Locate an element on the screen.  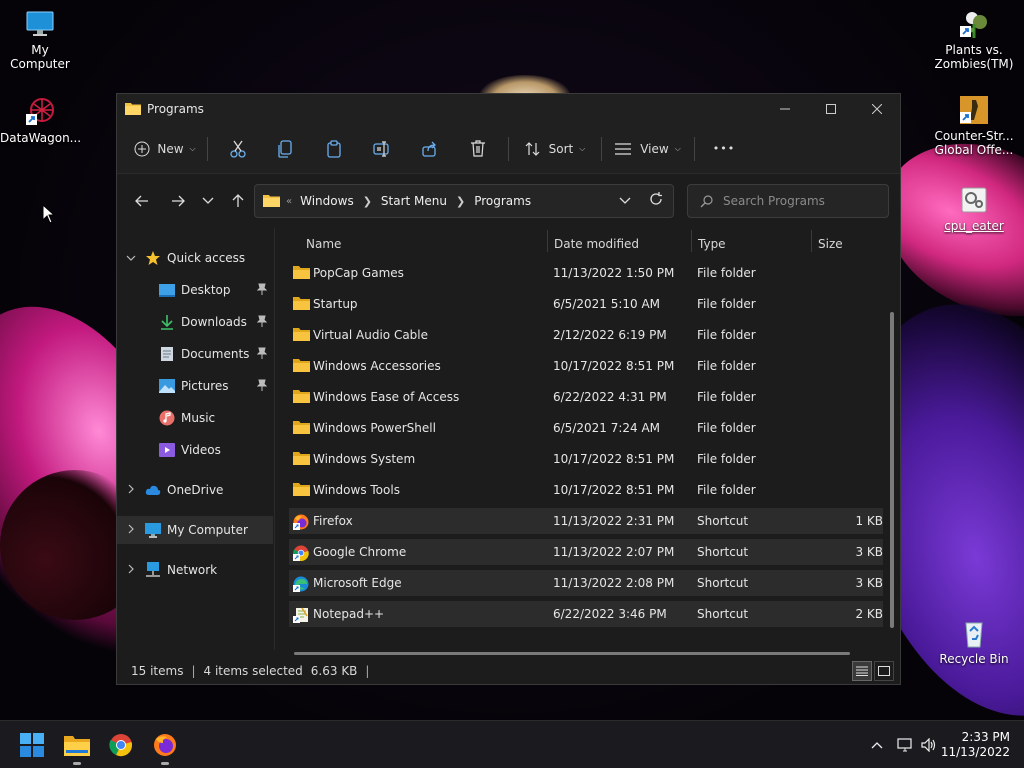
file-date: 11/13/2022 2:31 PM is located at coordinates (614, 521).